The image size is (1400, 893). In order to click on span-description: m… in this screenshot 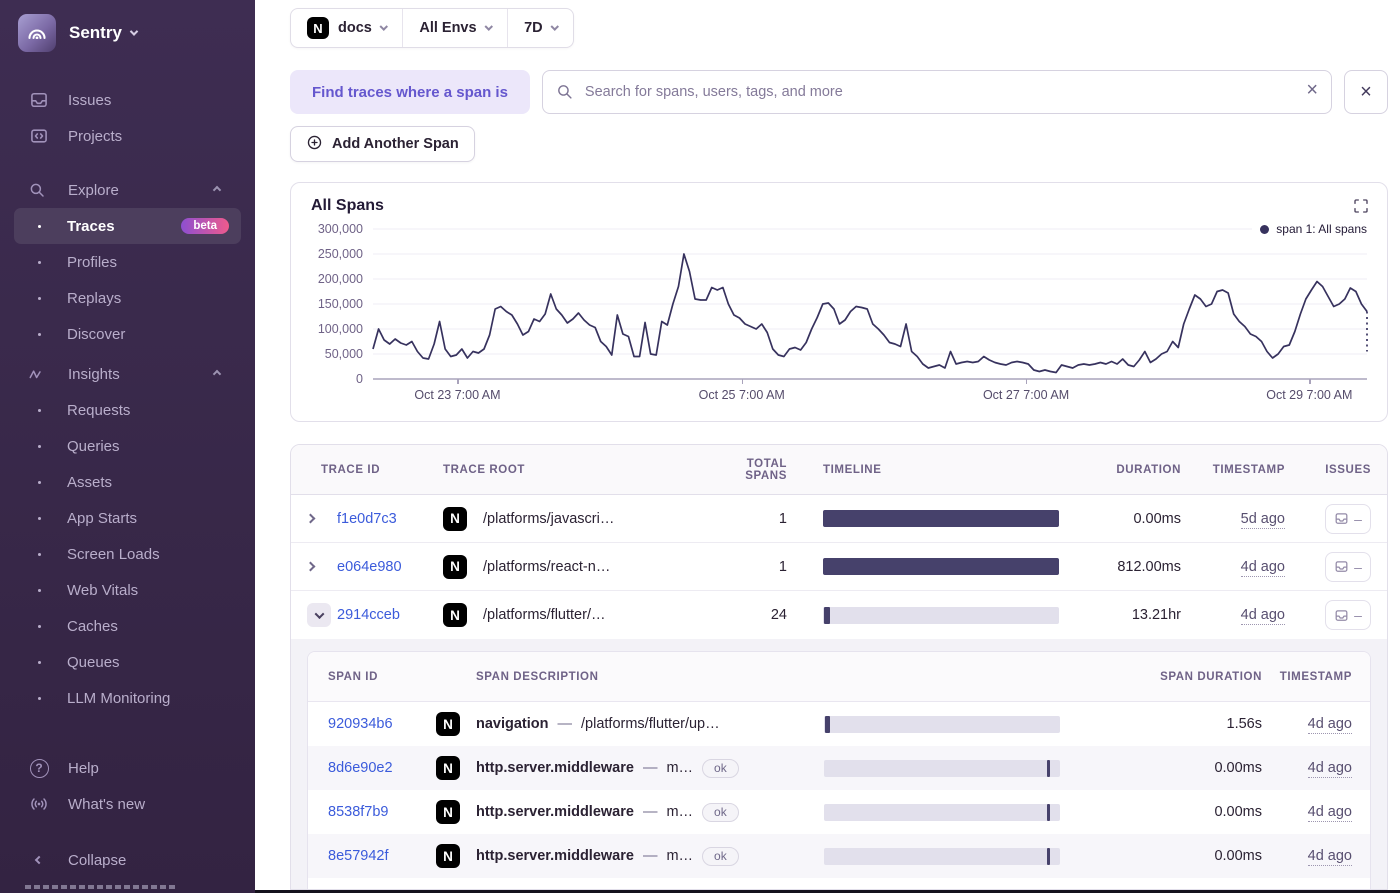, I will do `click(680, 856)`.